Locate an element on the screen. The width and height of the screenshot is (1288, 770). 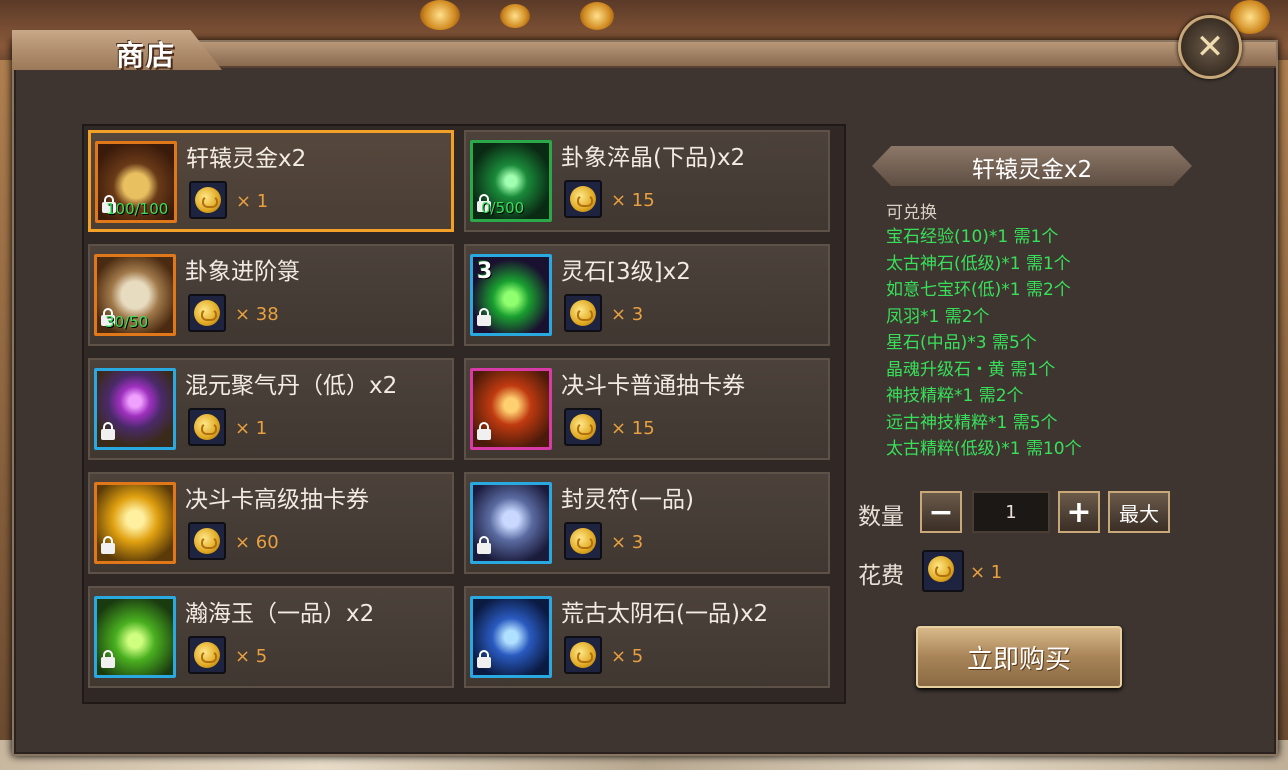
minus-icon: − is located at coordinates (941, 512).